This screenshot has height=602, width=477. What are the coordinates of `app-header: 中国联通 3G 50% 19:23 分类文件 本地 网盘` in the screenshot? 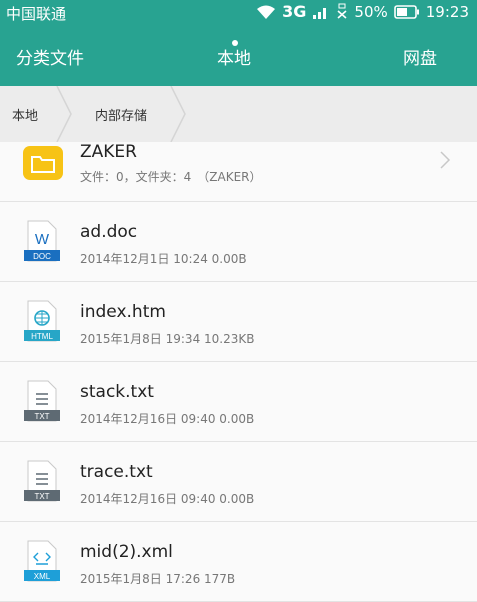 It's located at (238, 43).